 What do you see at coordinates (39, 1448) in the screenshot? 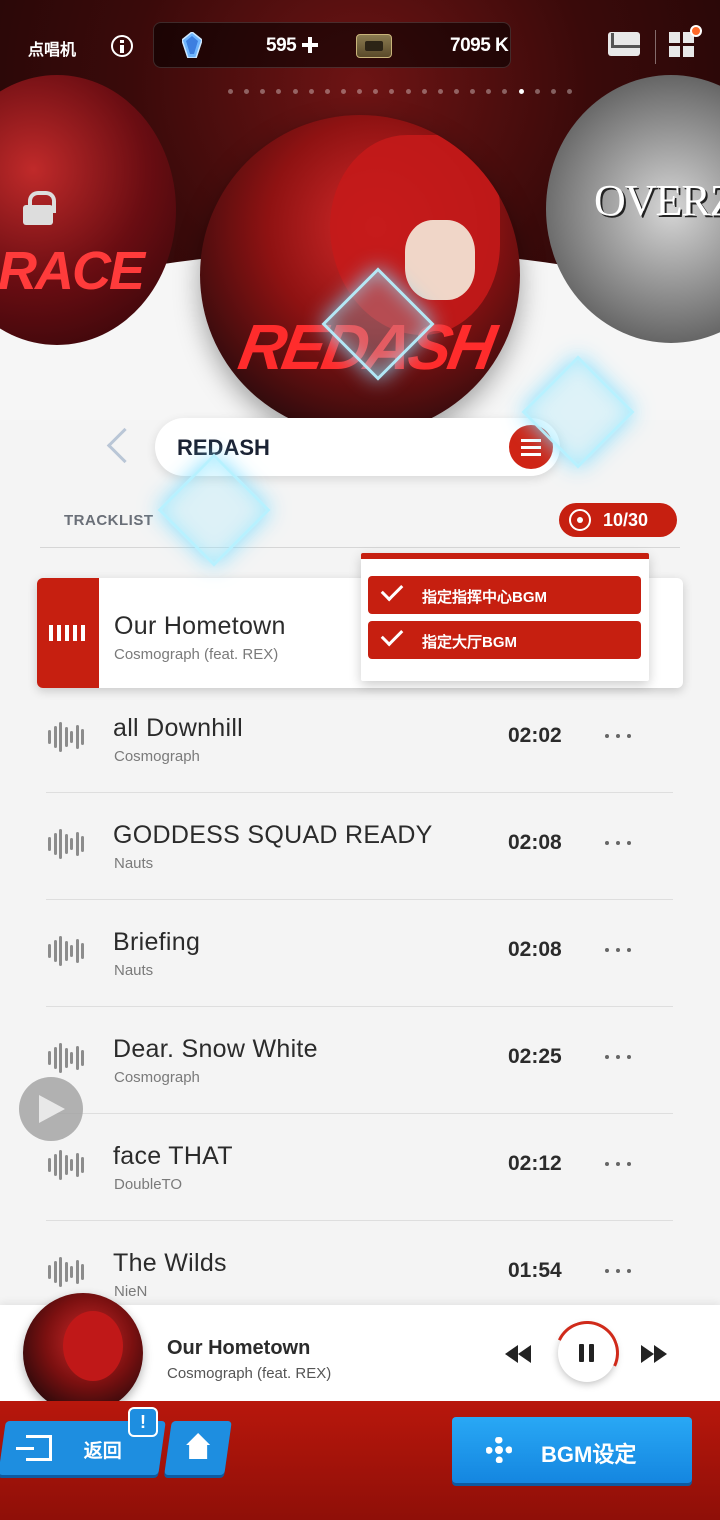
I see `exit-icon` at bounding box center [39, 1448].